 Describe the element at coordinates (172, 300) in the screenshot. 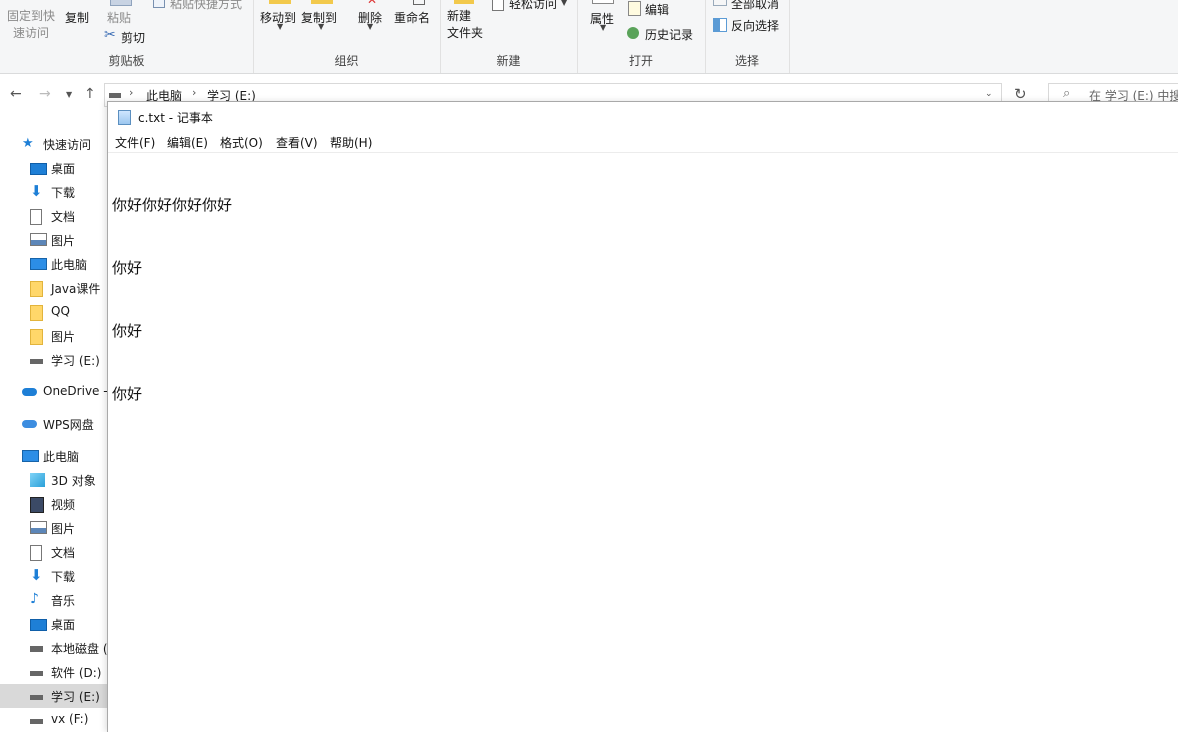

I see `notepad-text-area: 你好你好你好你好 你好 你好 你好` at that location.